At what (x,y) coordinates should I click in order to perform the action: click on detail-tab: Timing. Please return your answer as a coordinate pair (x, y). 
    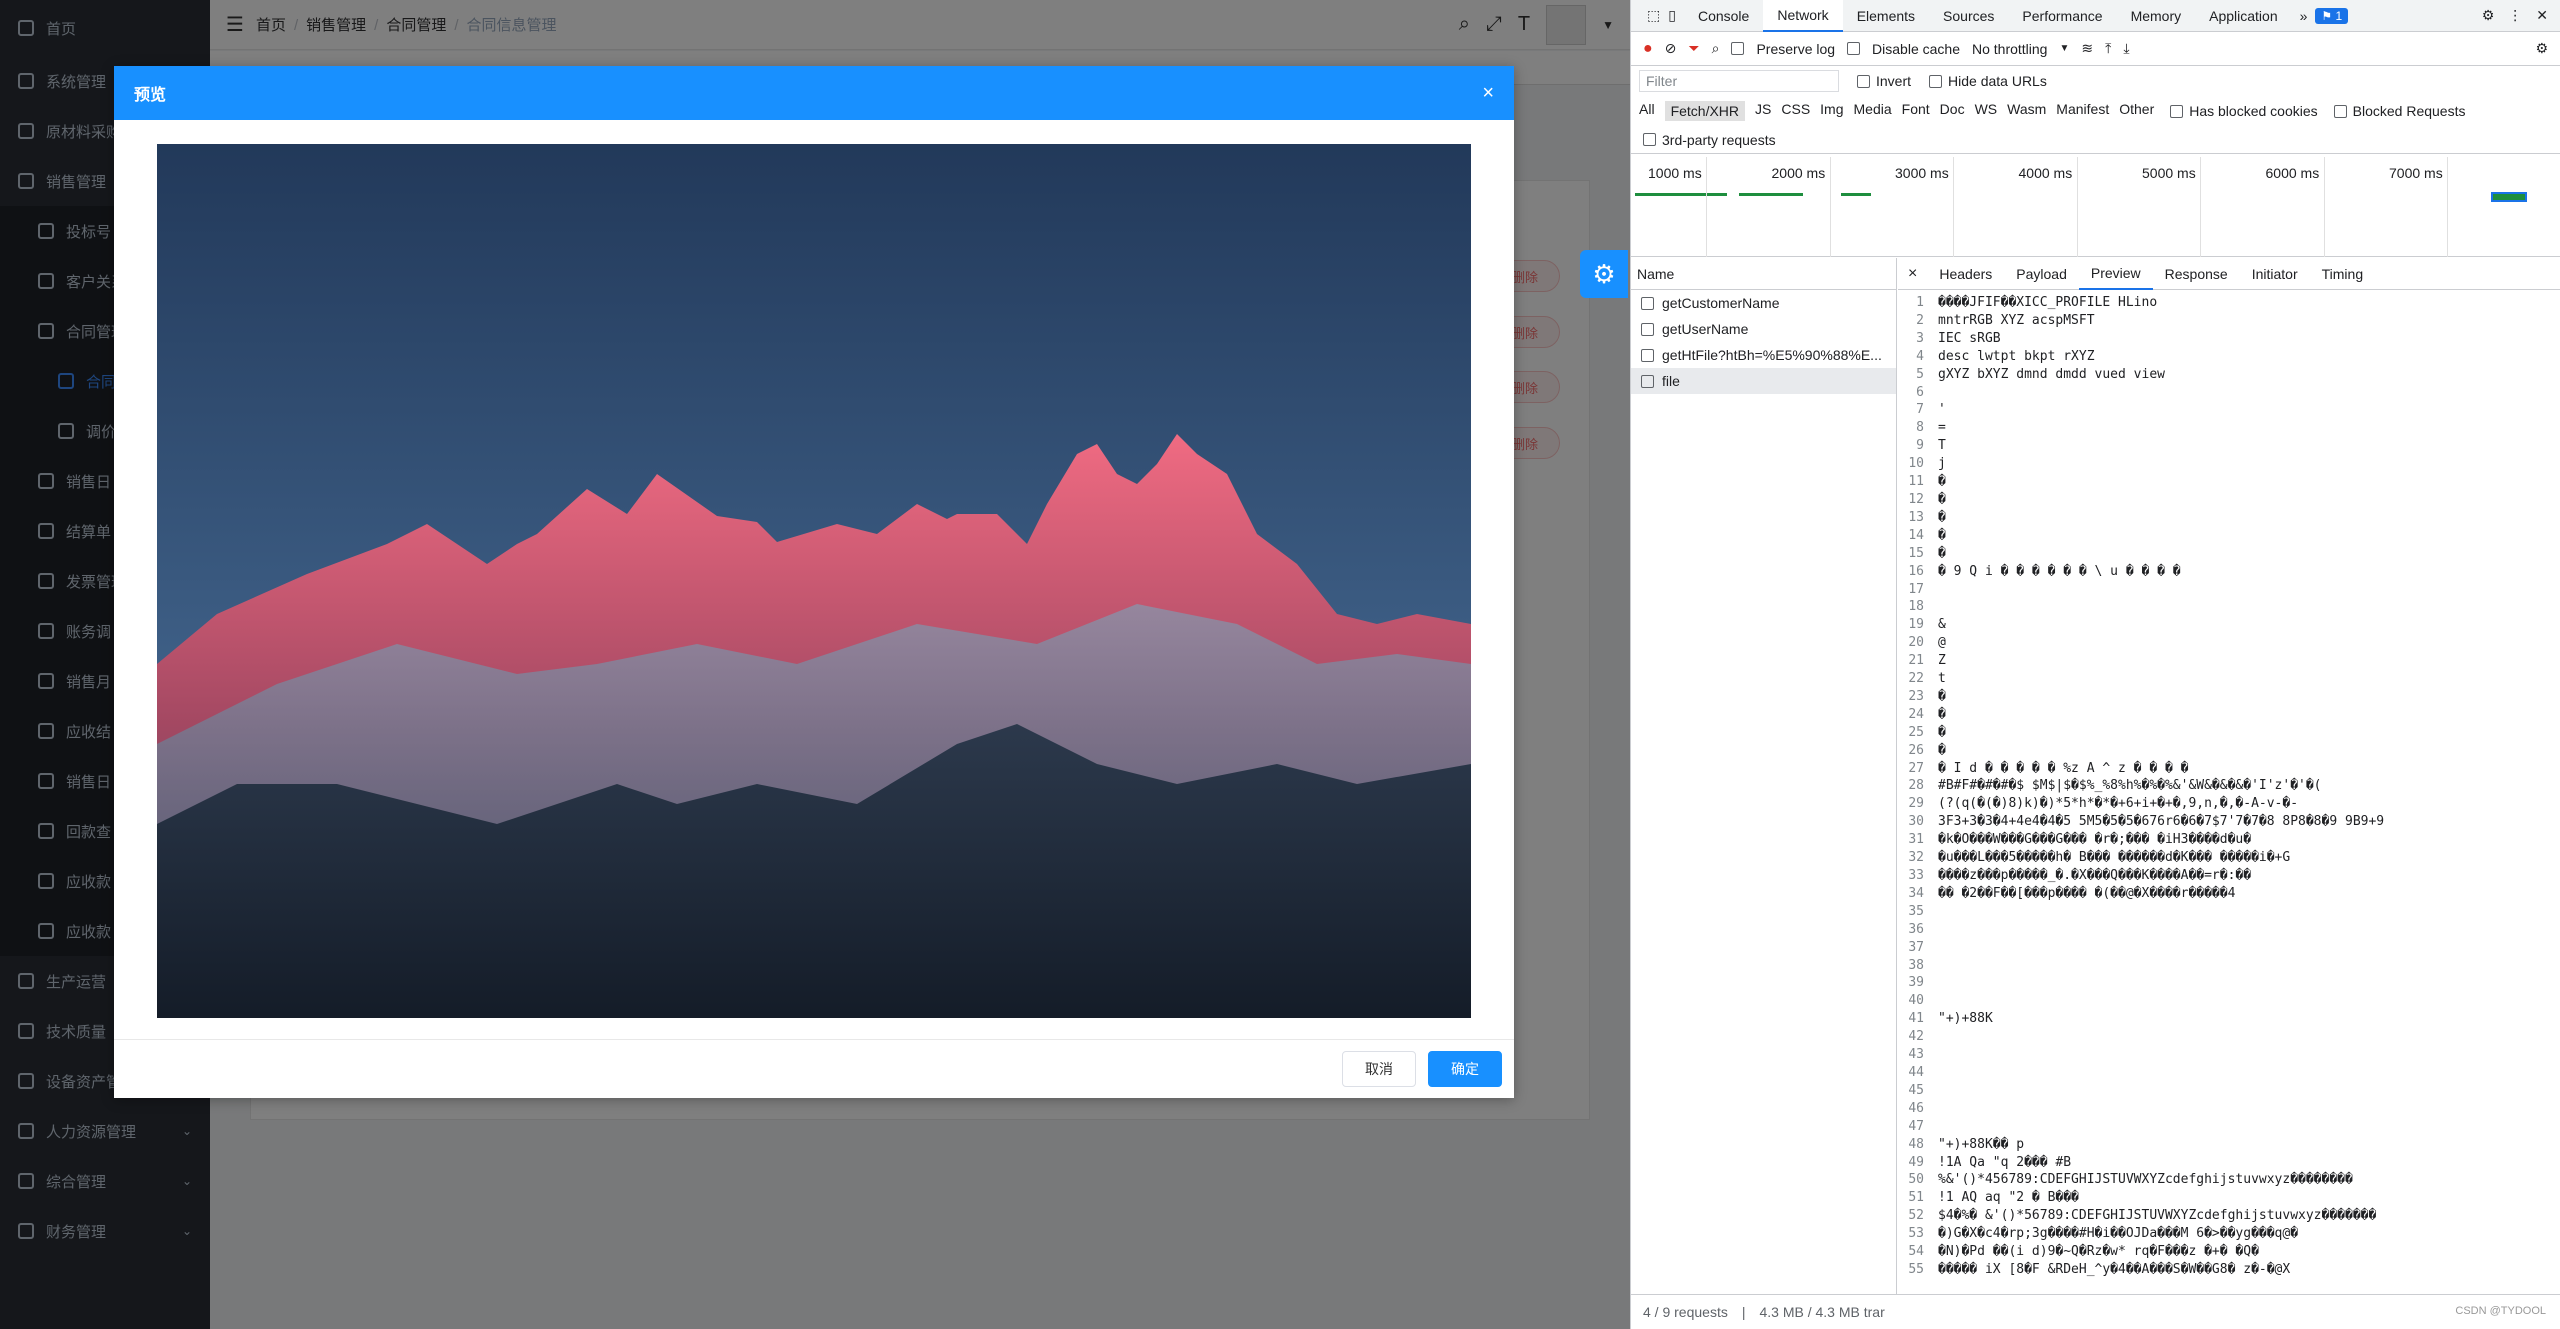
    Looking at the image, I should click on (2343, 274).